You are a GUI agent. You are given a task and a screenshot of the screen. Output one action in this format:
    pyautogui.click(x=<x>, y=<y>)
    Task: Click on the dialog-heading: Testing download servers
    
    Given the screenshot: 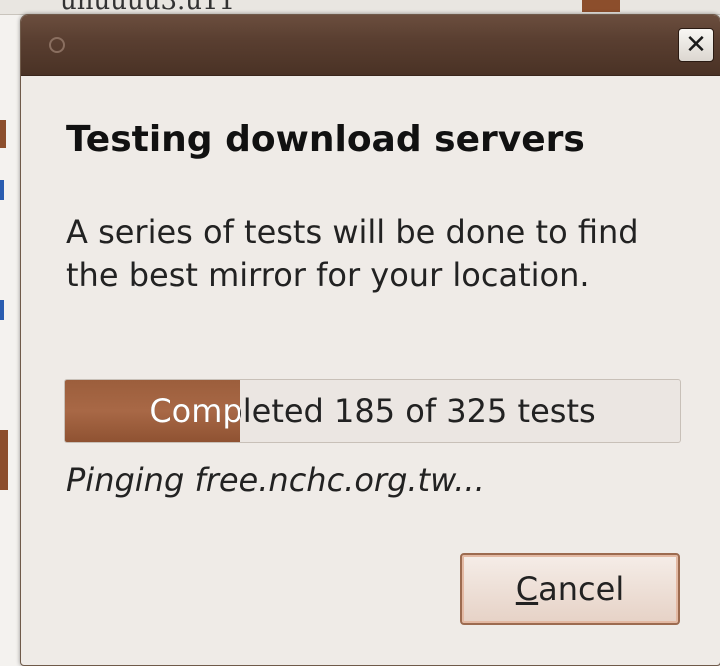 What is the action you would take?
    pyautogui.click(x=325, y=139)
    